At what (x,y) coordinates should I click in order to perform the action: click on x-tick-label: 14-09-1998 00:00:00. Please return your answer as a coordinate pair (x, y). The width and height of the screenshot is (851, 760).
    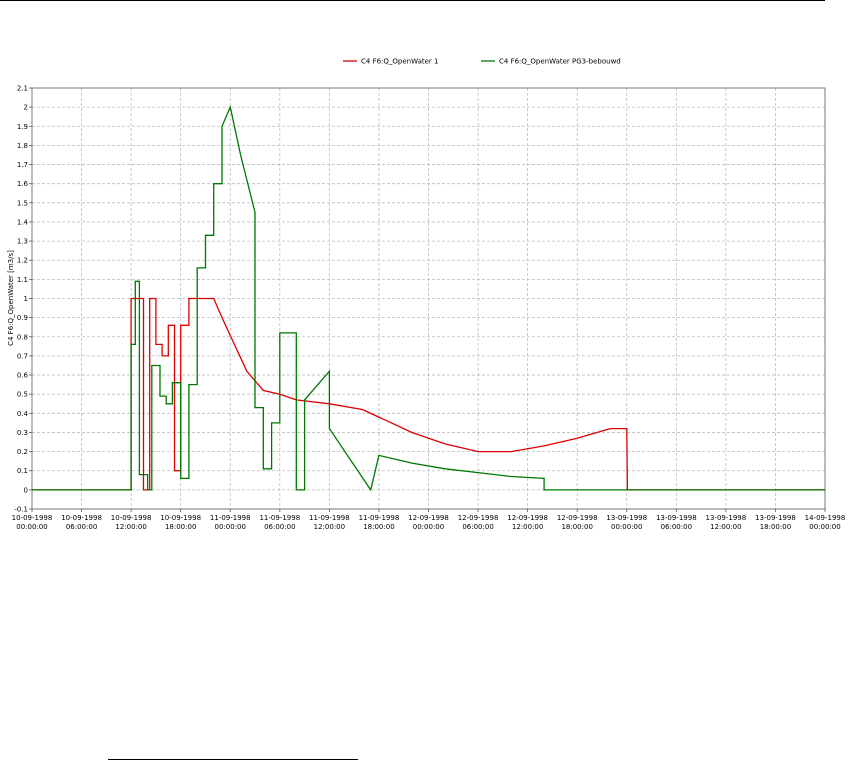
    Looking at the image, I should click on (825, 522).